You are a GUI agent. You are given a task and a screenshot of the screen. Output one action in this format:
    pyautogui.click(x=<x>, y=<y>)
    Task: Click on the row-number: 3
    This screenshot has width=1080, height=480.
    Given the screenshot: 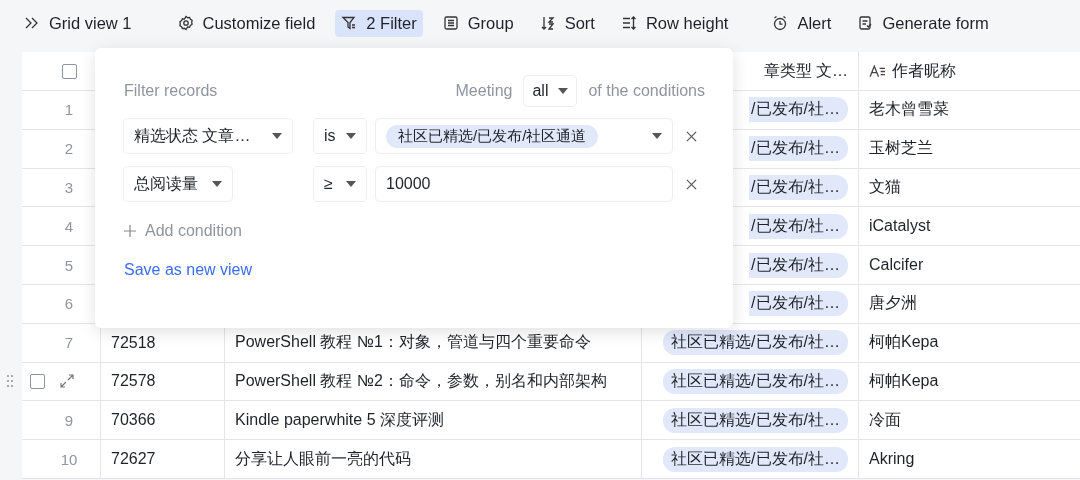 What is the action you would take?
    pyautogui.click(x=69, y=187)
    